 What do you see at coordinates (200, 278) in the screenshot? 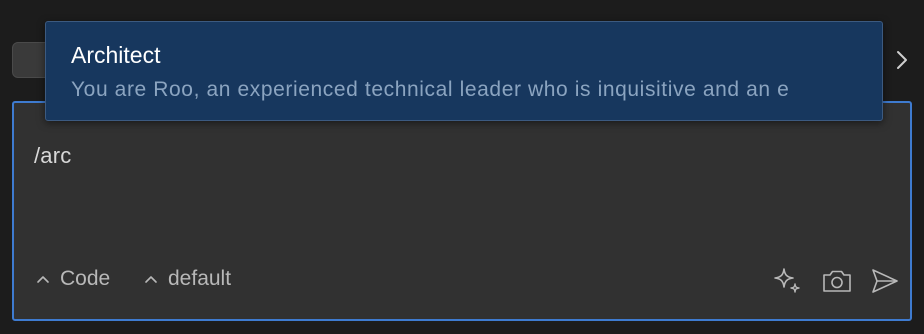
I see `profile-selector-label: default` at bounding box center [200, 278].